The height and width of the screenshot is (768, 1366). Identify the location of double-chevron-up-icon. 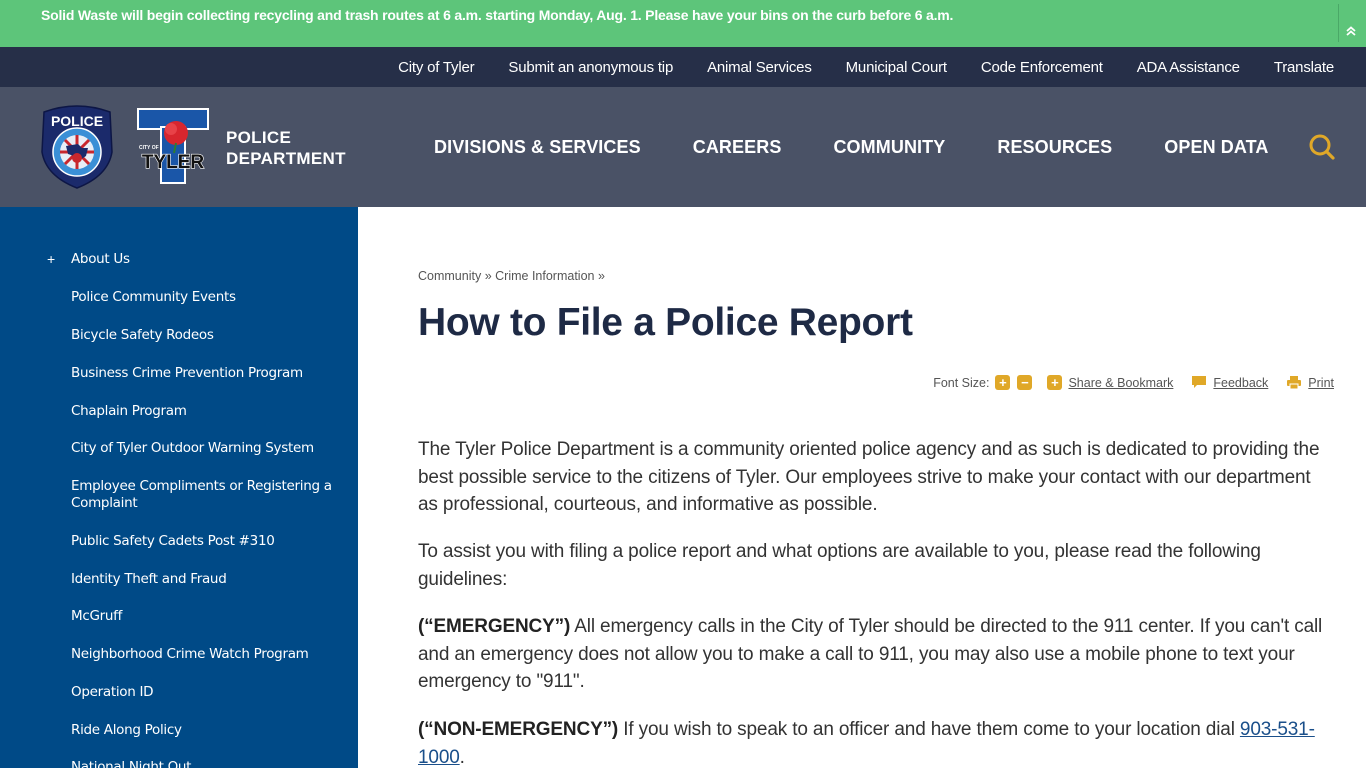
(1351, 31).